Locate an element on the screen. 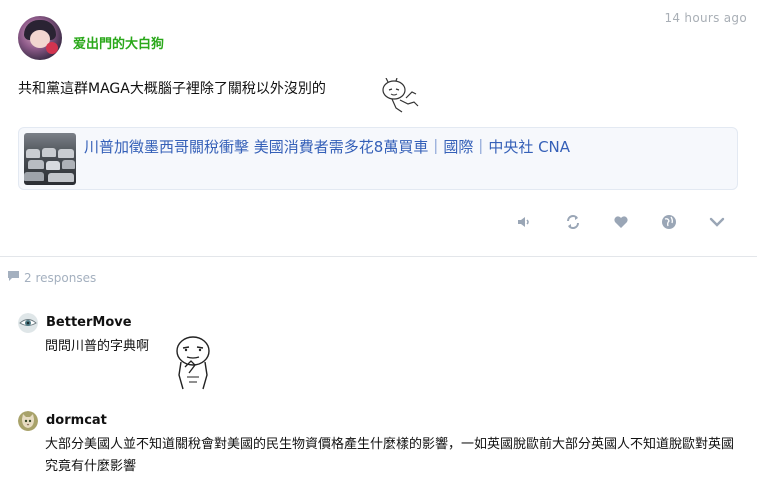 Image resolution: width=757 pixels, height=496 pixels. chevron-down-icon is located at coordinates (717, 222).